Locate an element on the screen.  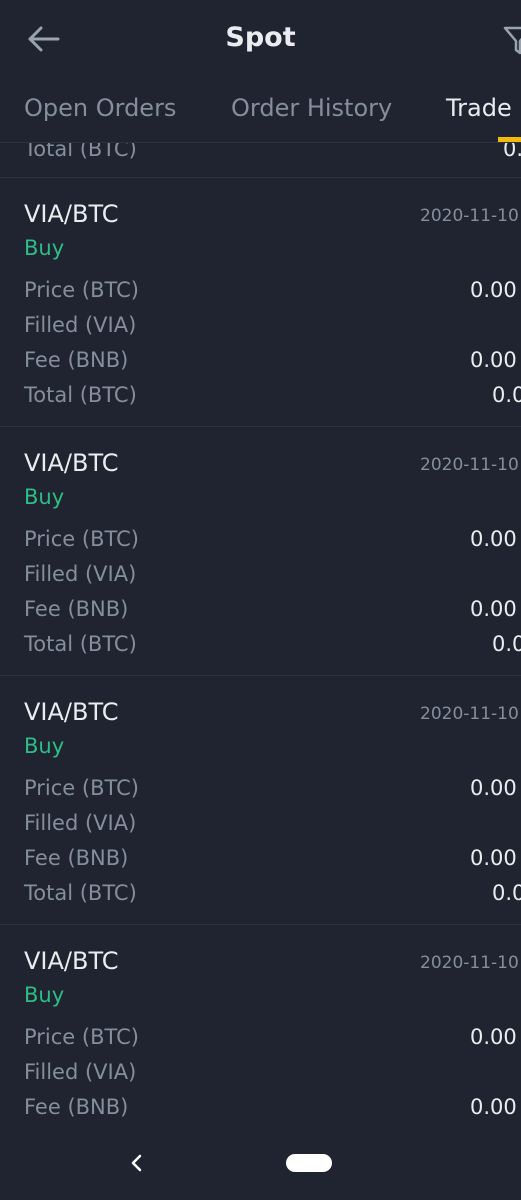
page-title: Spot is located at coordinates (260, 37).